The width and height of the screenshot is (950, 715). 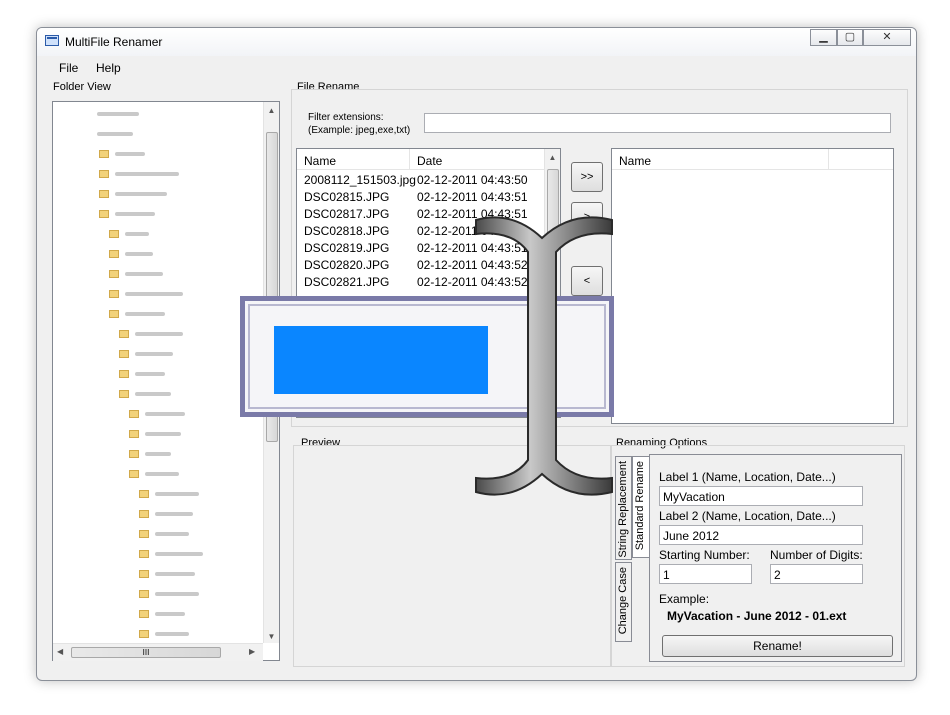 What do you see at coordinates (472, 197) in the screenshot?
I see `file-date-cell: 02-12-2011 04:43:51` at bounding box center [472, 197].